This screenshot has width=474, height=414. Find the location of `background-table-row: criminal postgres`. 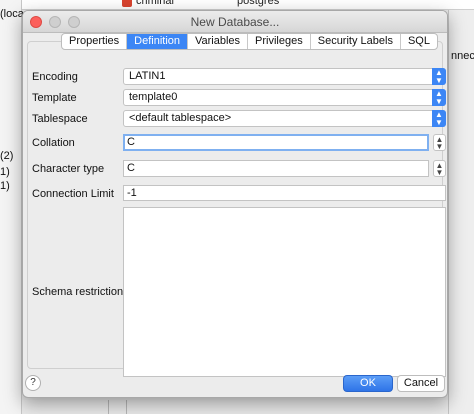

background-table-row: criminal postgres is located at coordinates (248, 5).